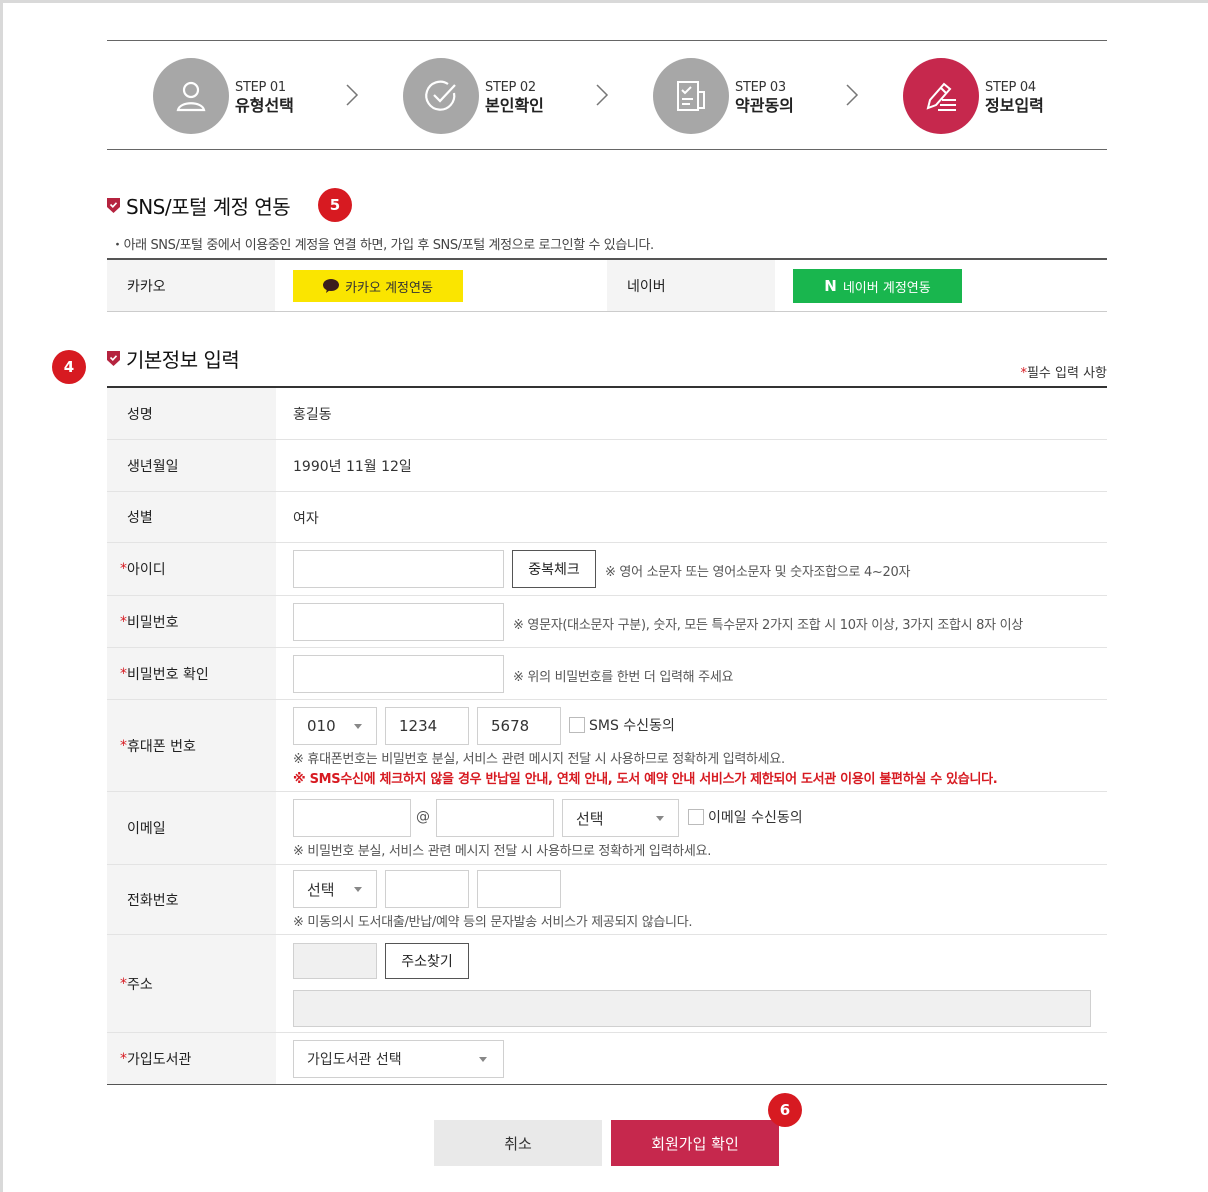 Image resolution: width=1208 pixels, height=1192 pixels. I want to click on step-name: 약관동의, so click(764, 105).